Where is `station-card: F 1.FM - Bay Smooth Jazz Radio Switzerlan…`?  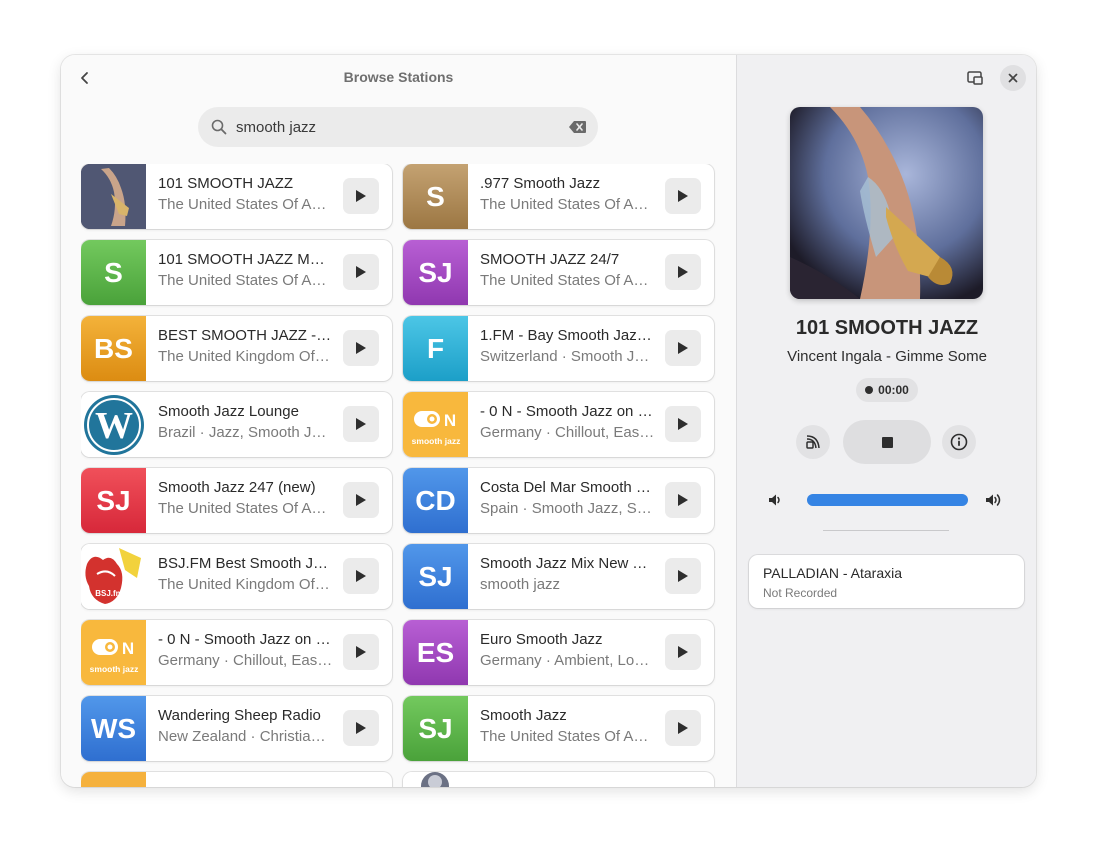 station-card: F 1.FM - Bay Smooth Jazz Radio Switzerlan… is located at coordinates (558, 348).